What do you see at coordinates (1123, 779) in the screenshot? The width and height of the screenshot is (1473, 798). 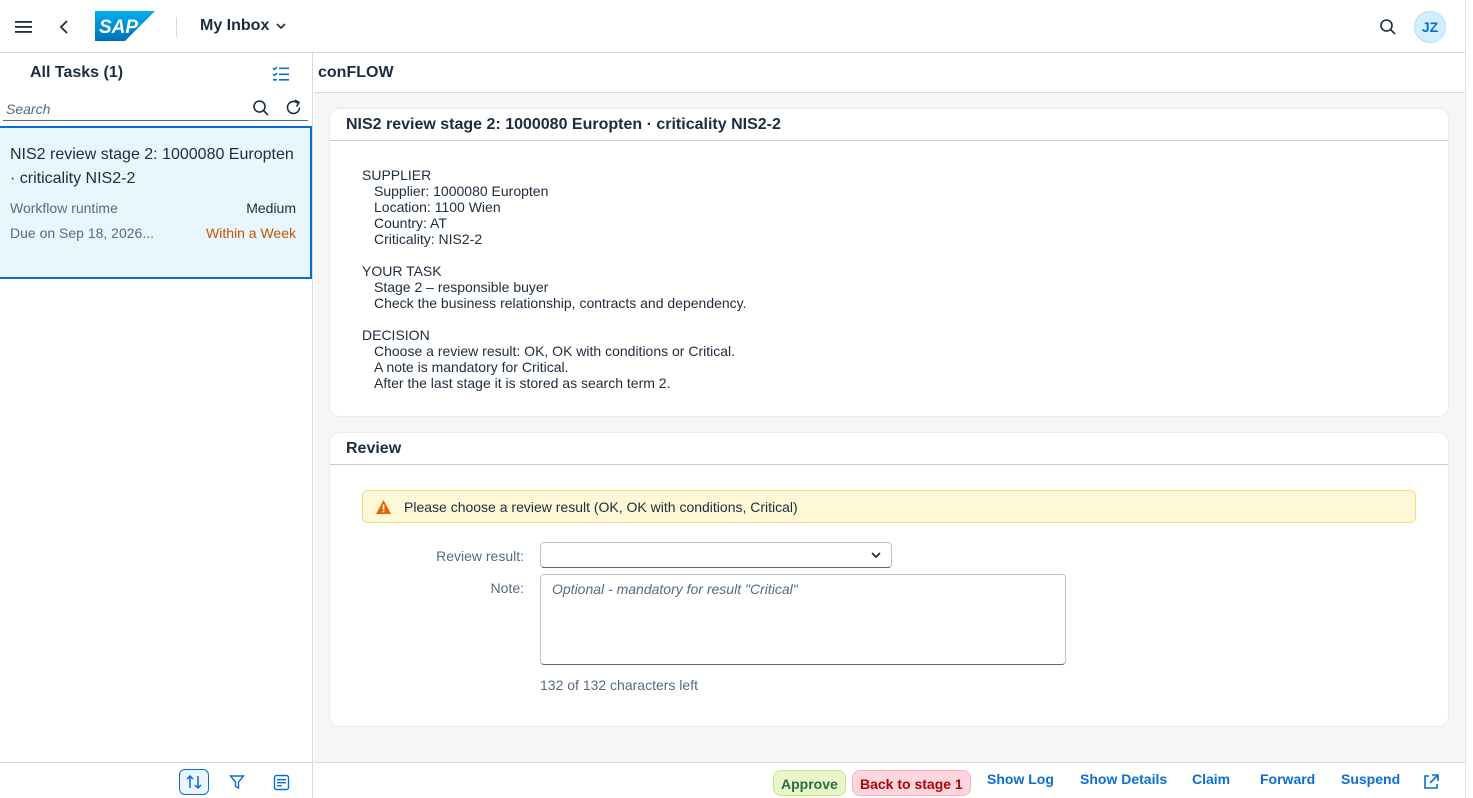 I see `show-details-button: Show Details` at bounding box center [1123, 779].